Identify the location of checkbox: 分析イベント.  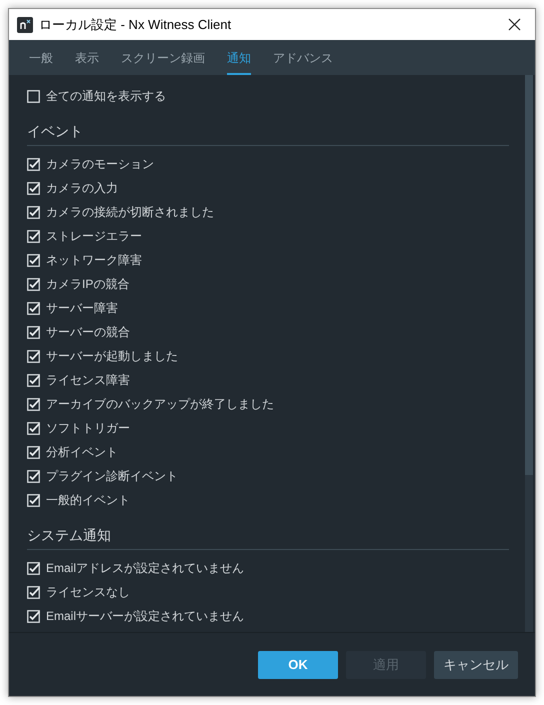
(72, 452).